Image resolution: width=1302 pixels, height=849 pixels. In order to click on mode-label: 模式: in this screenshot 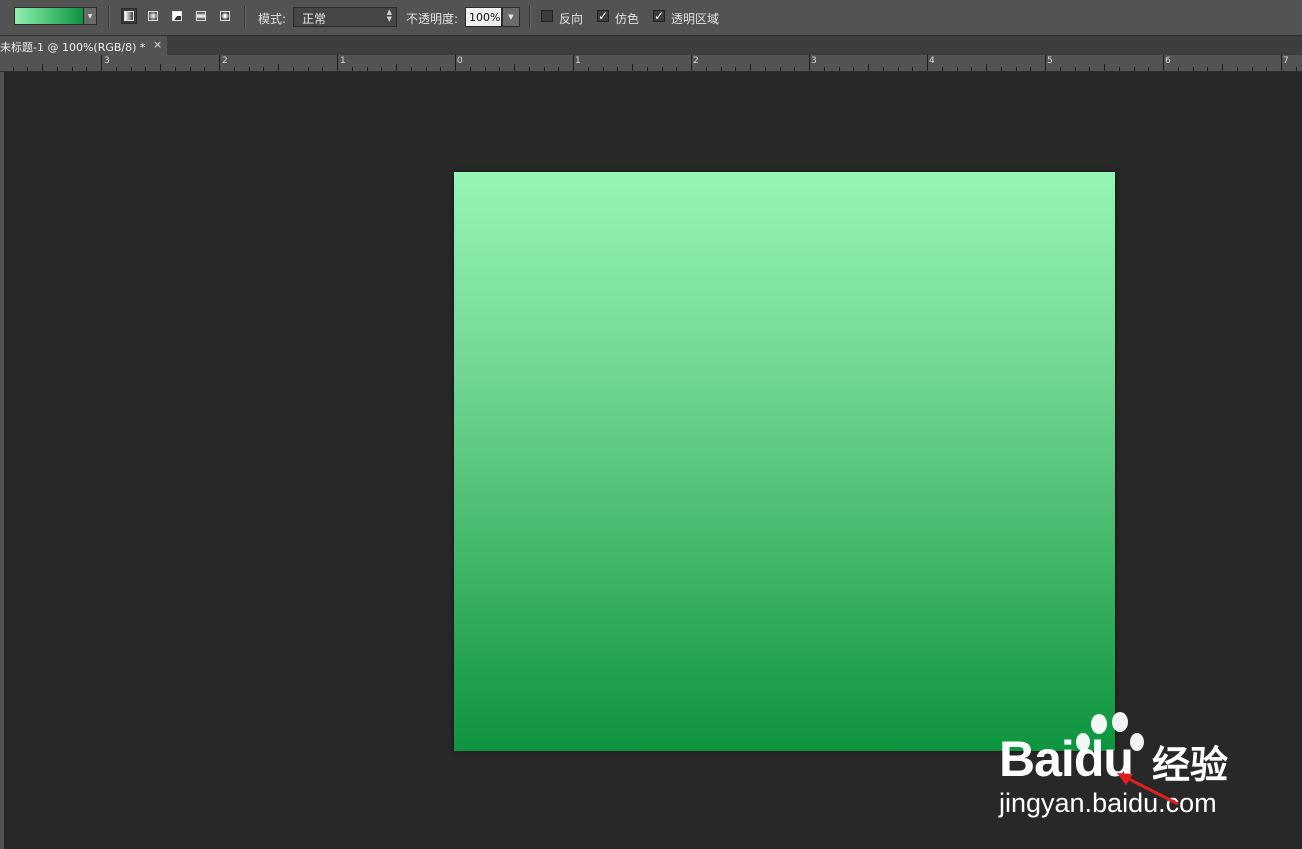, I will do `click(272, 19)`.